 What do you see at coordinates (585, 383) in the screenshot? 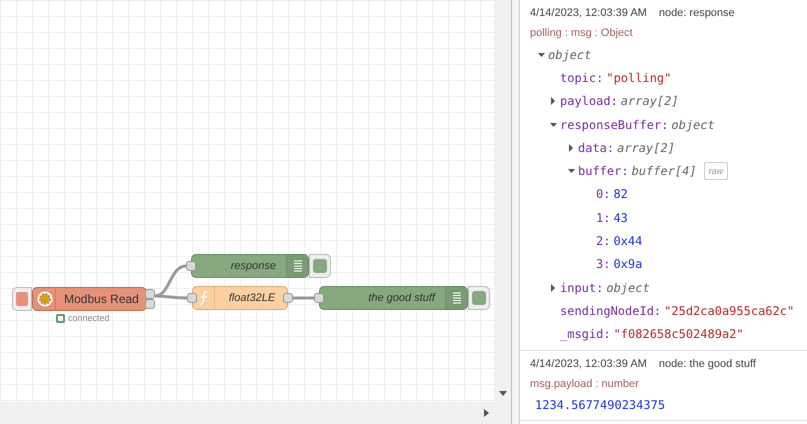
I see `message-topic: msg.payload : number` at bounding box center [585, 383].